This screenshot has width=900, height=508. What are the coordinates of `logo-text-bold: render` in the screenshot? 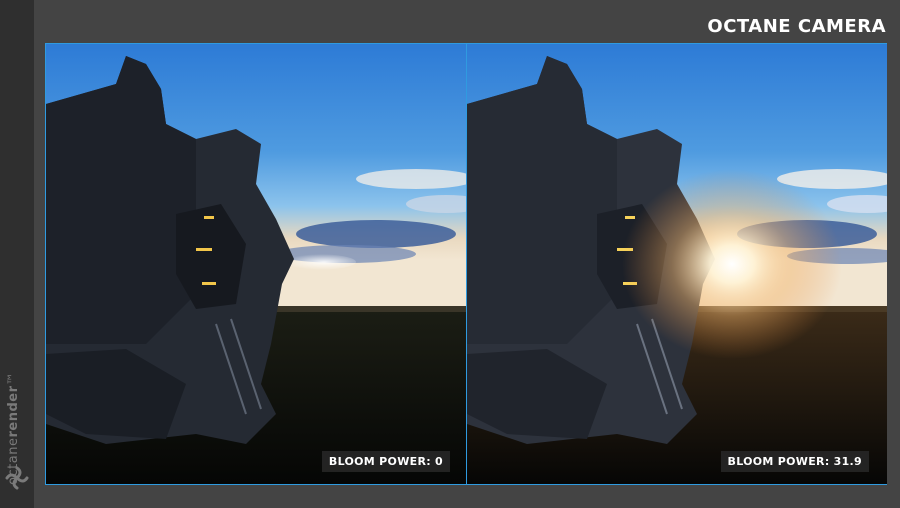 It's located at (13, 411).